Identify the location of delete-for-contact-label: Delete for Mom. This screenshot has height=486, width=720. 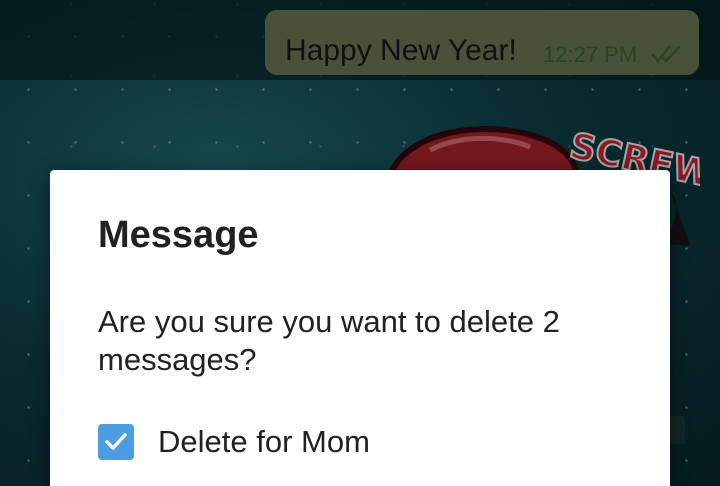
(264, 441).